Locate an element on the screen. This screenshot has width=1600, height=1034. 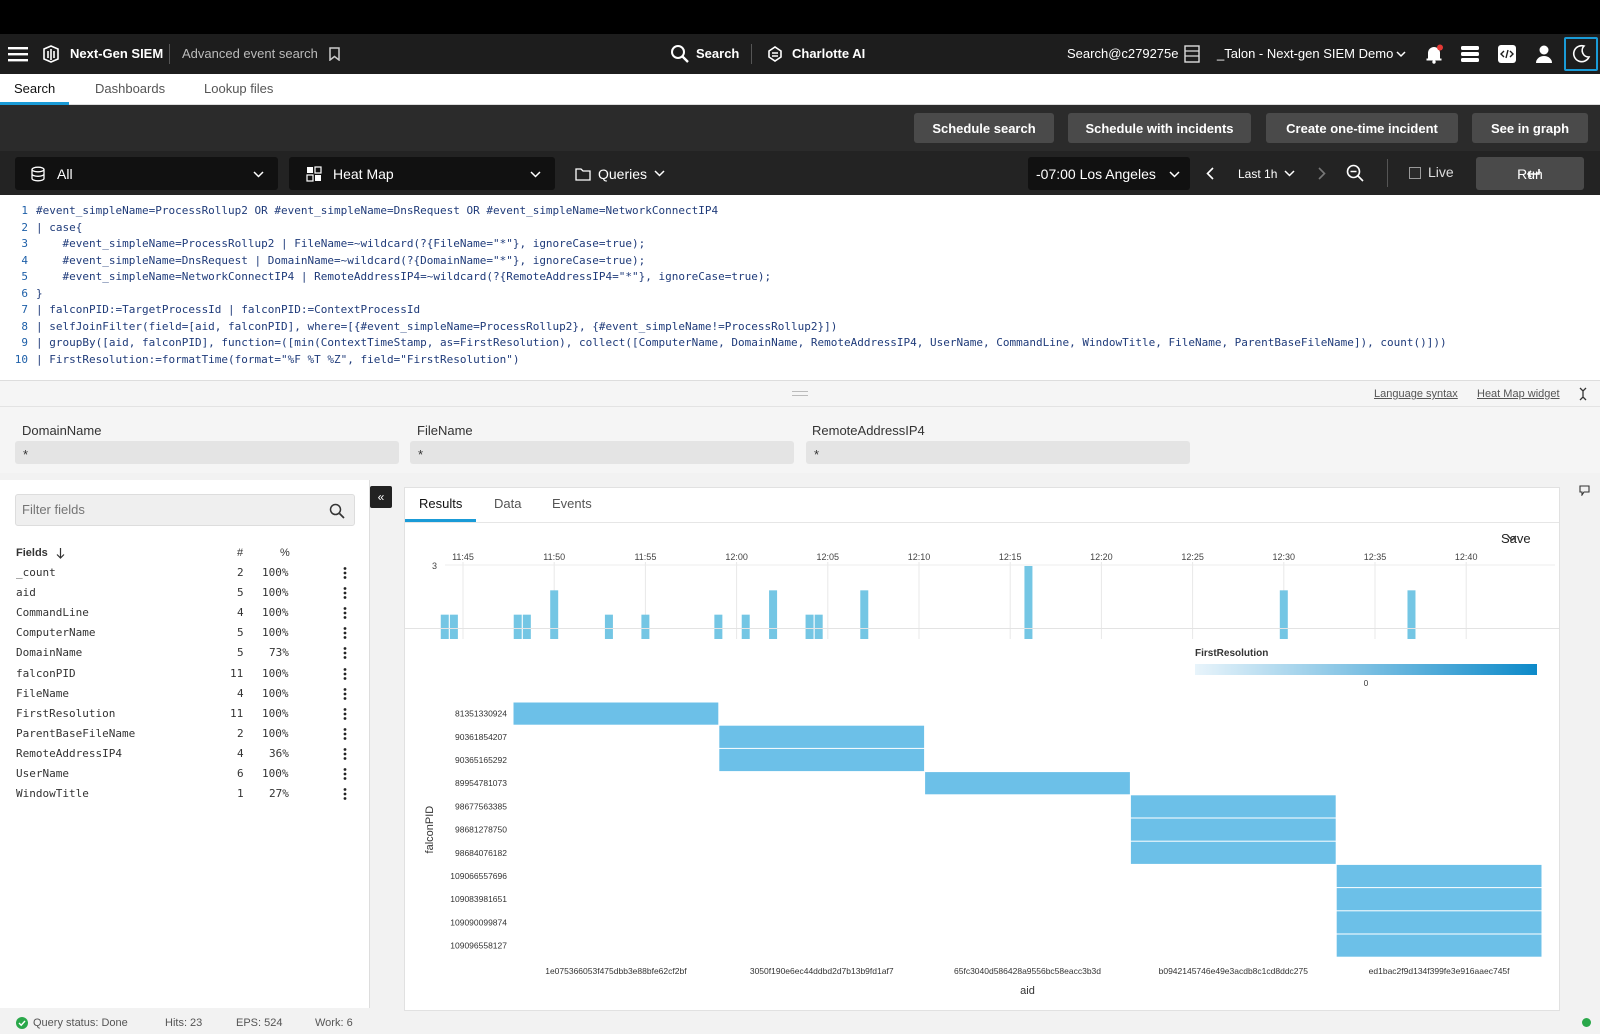
param-input-domainname: * is located at coordinates (207, 452).